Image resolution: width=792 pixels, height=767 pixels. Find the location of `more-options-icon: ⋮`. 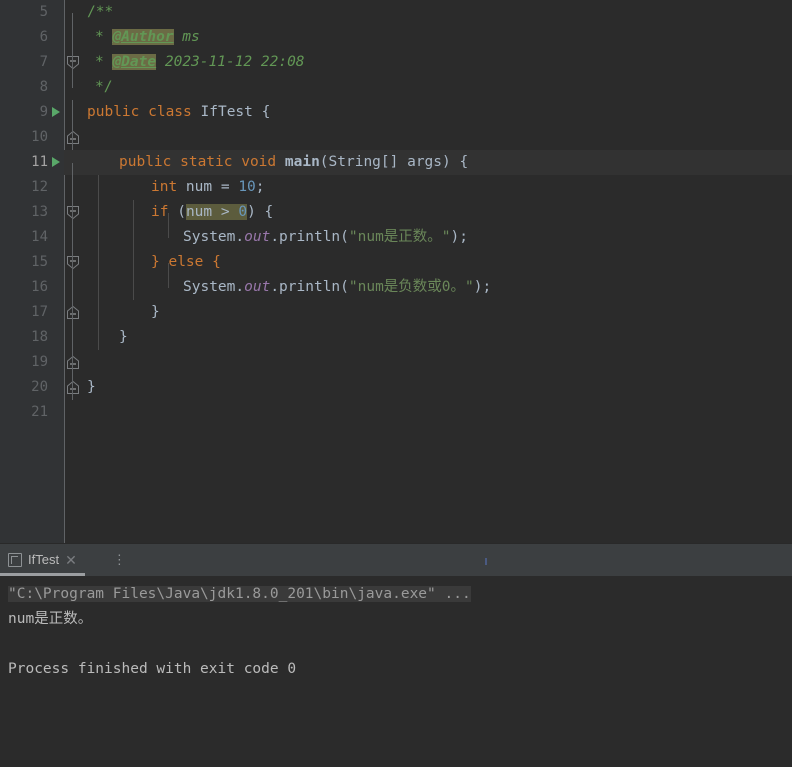

more-options-icon: ⋮ is located at coordinates (119, 559).